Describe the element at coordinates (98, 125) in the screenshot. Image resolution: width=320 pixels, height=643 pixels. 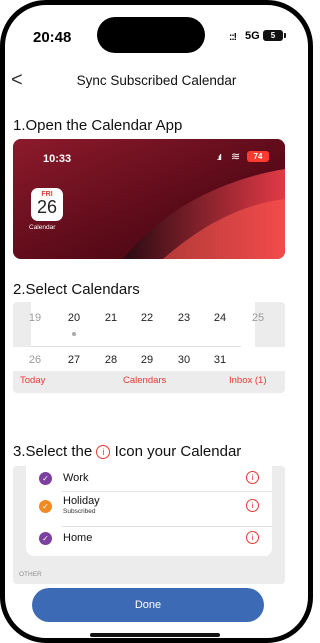
I see `step-1-heading: 1.Open the Calendar App` at that location.